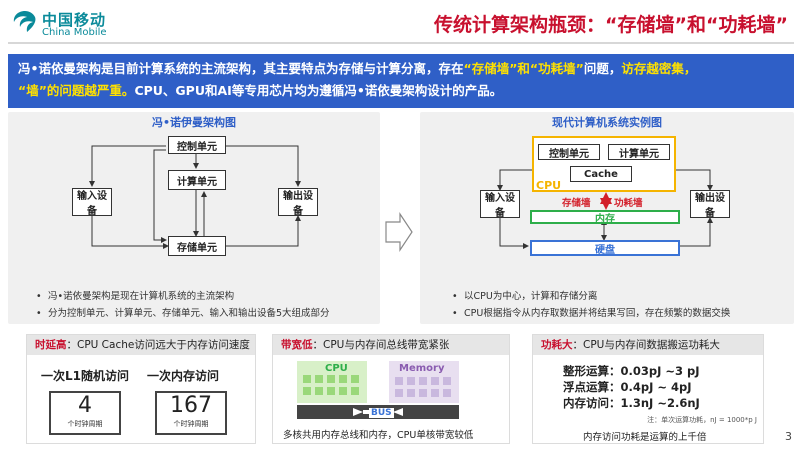  I want to click on memory-cycles-value: 167, so click(191, 405).